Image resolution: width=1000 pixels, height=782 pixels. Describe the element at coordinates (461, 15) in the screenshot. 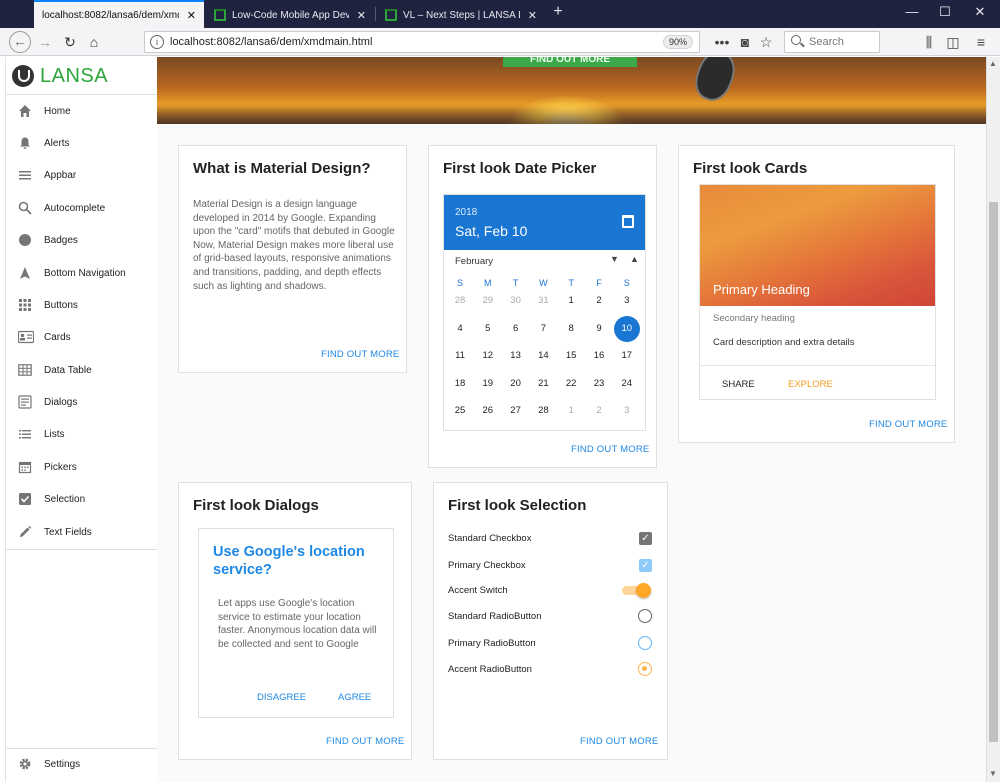

I see `browser-tab-vl: VL – Next Steps | LANSA Low-c ✕` at that location.